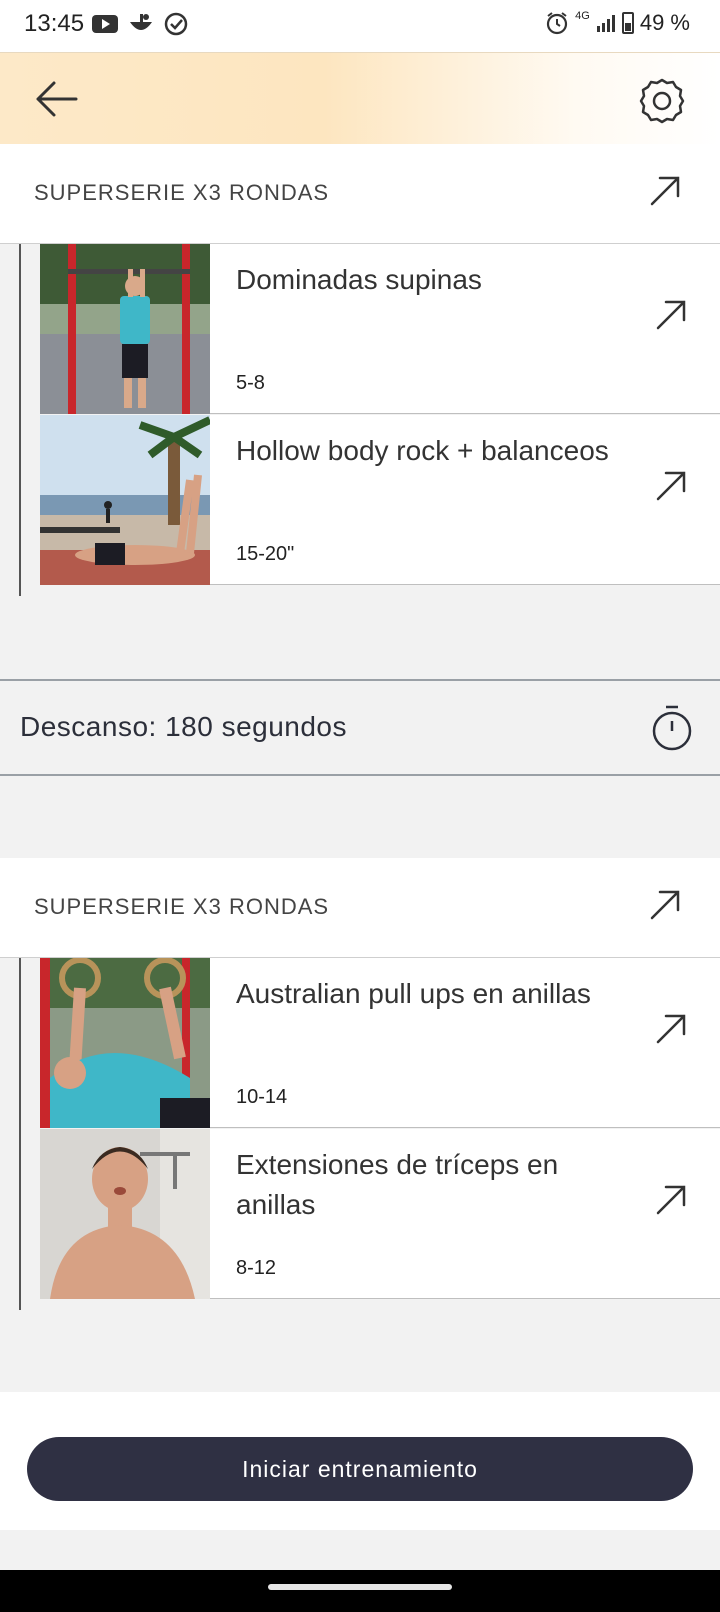  Describe the element at coordinates (141, 22) in the screenshot. I see `chef-hat-icon` at that location.